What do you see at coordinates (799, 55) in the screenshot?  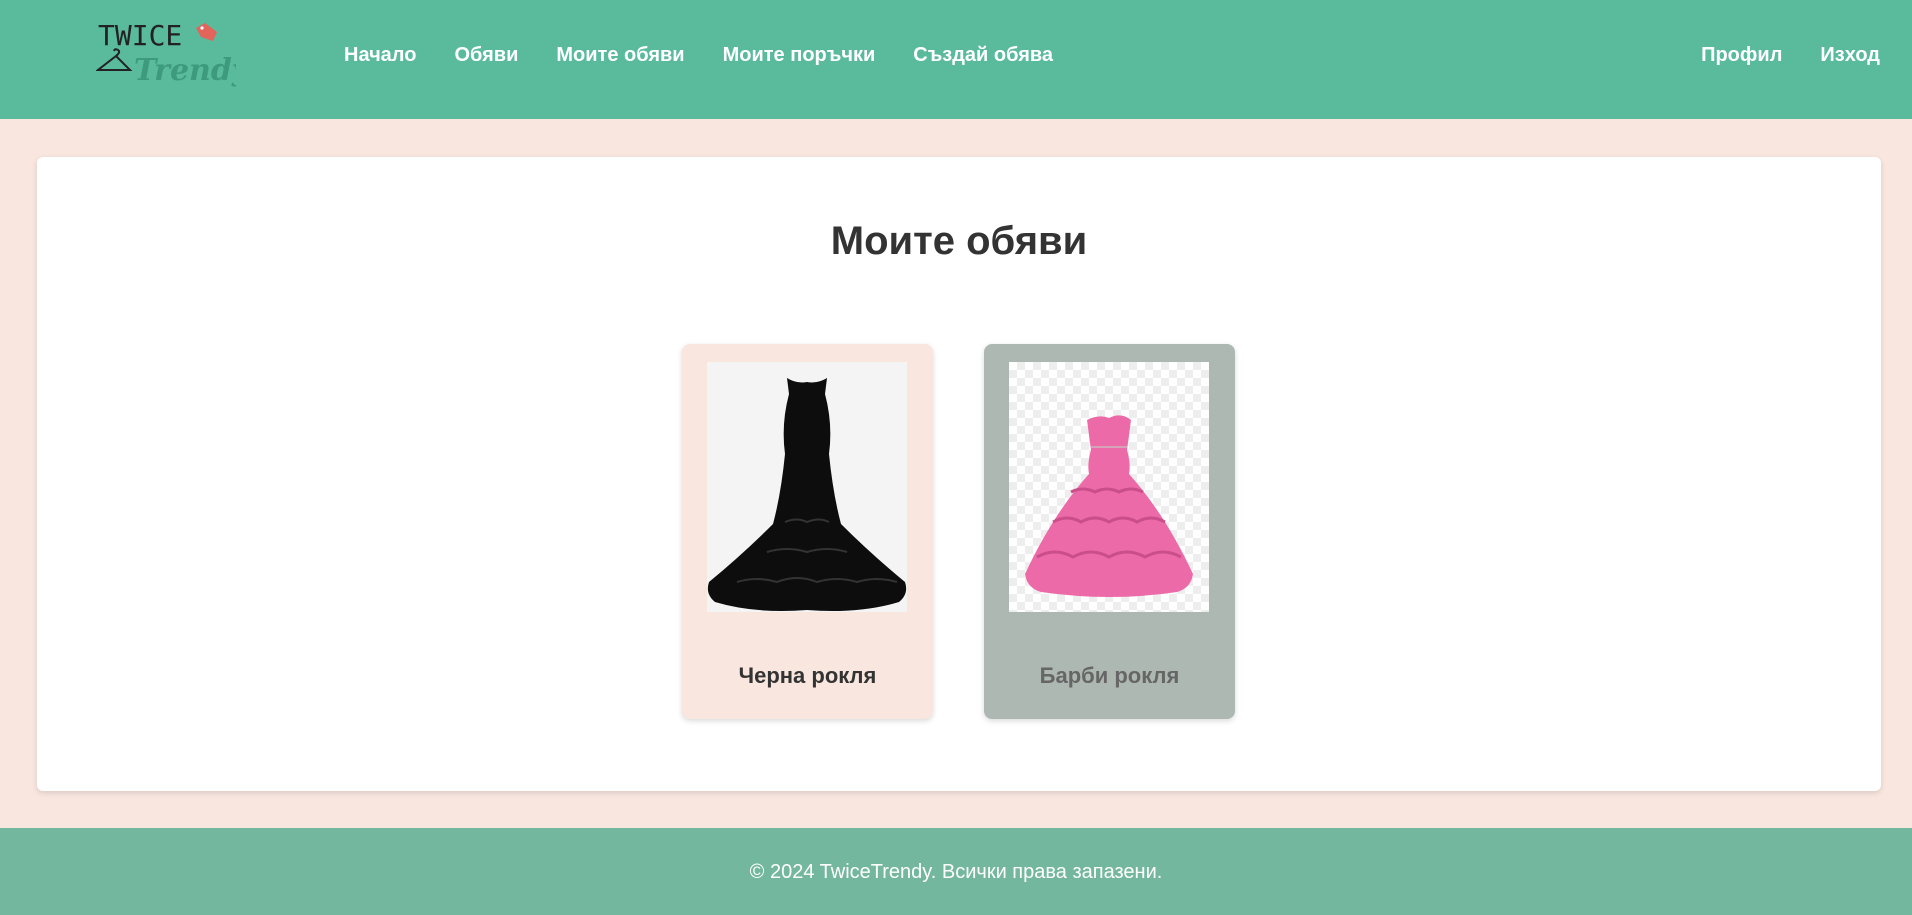 I see `nav-link-my-orders: Моите поръчки` at bounding box center [799, 55].